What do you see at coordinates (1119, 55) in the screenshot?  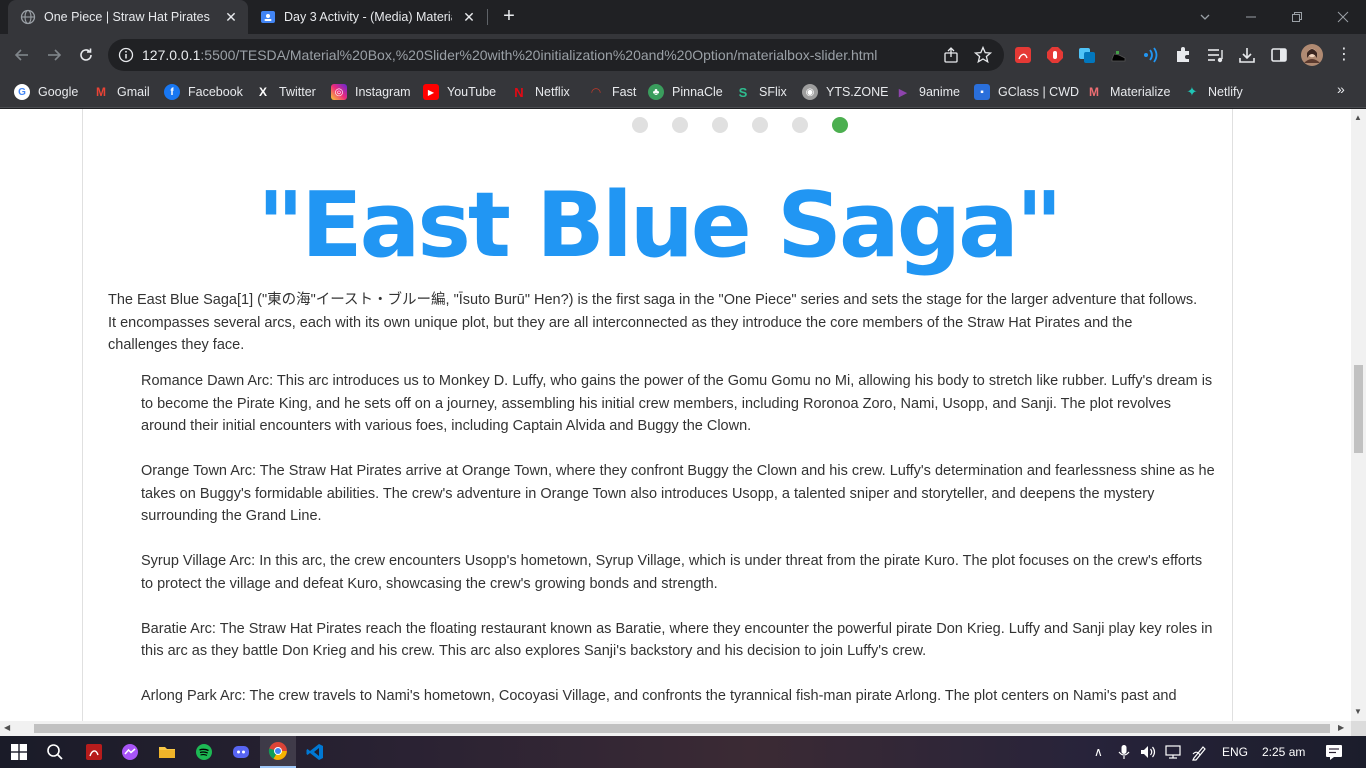 I see `extension-shoe-icon` at bounding box center [1119, 55].